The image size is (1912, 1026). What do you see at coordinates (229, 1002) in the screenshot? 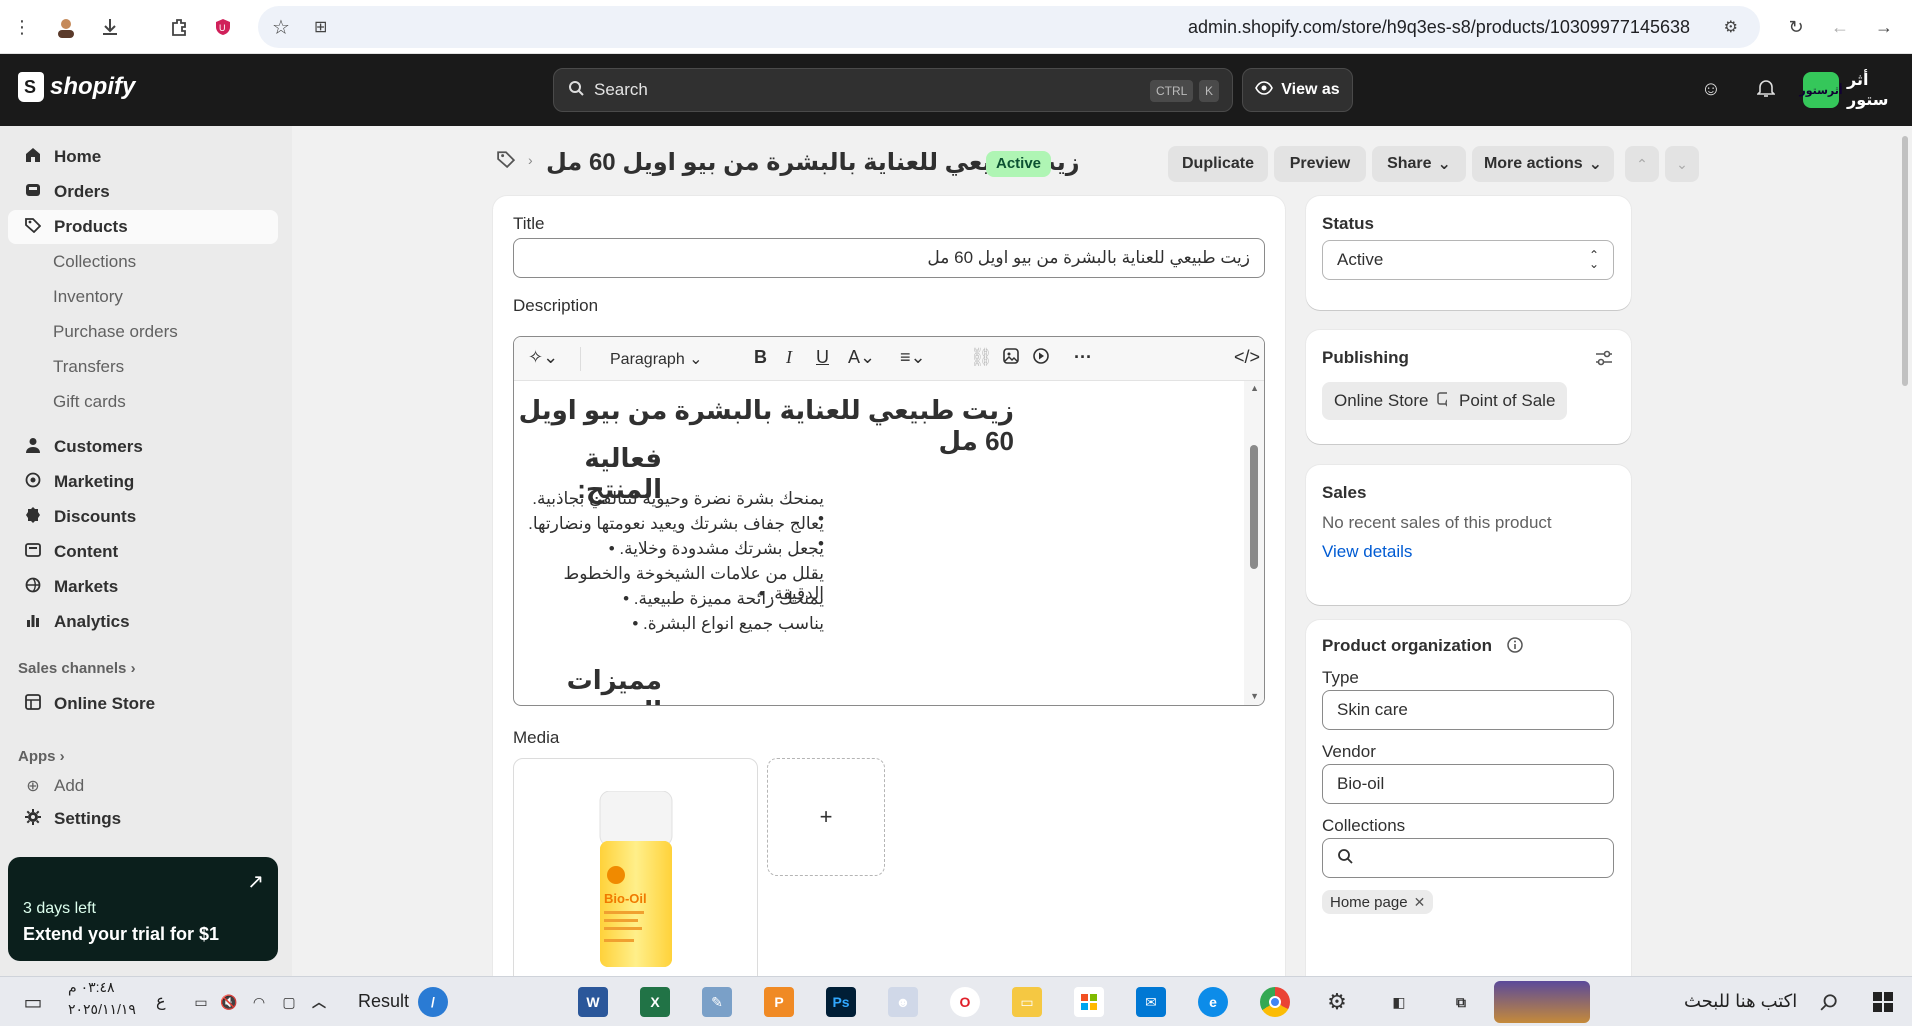
I see `volume-muted-icon: 🔇` at bounding box center [229, 1002].